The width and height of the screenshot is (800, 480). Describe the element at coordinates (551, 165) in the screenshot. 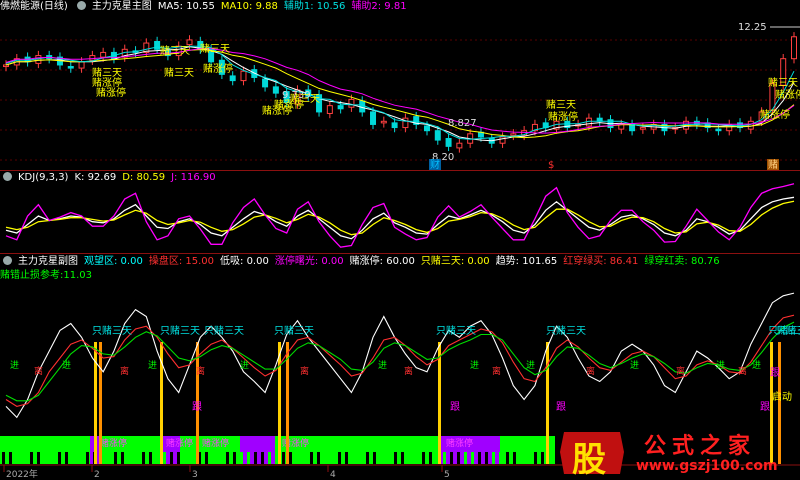

I see `marker-label: $` at that location.